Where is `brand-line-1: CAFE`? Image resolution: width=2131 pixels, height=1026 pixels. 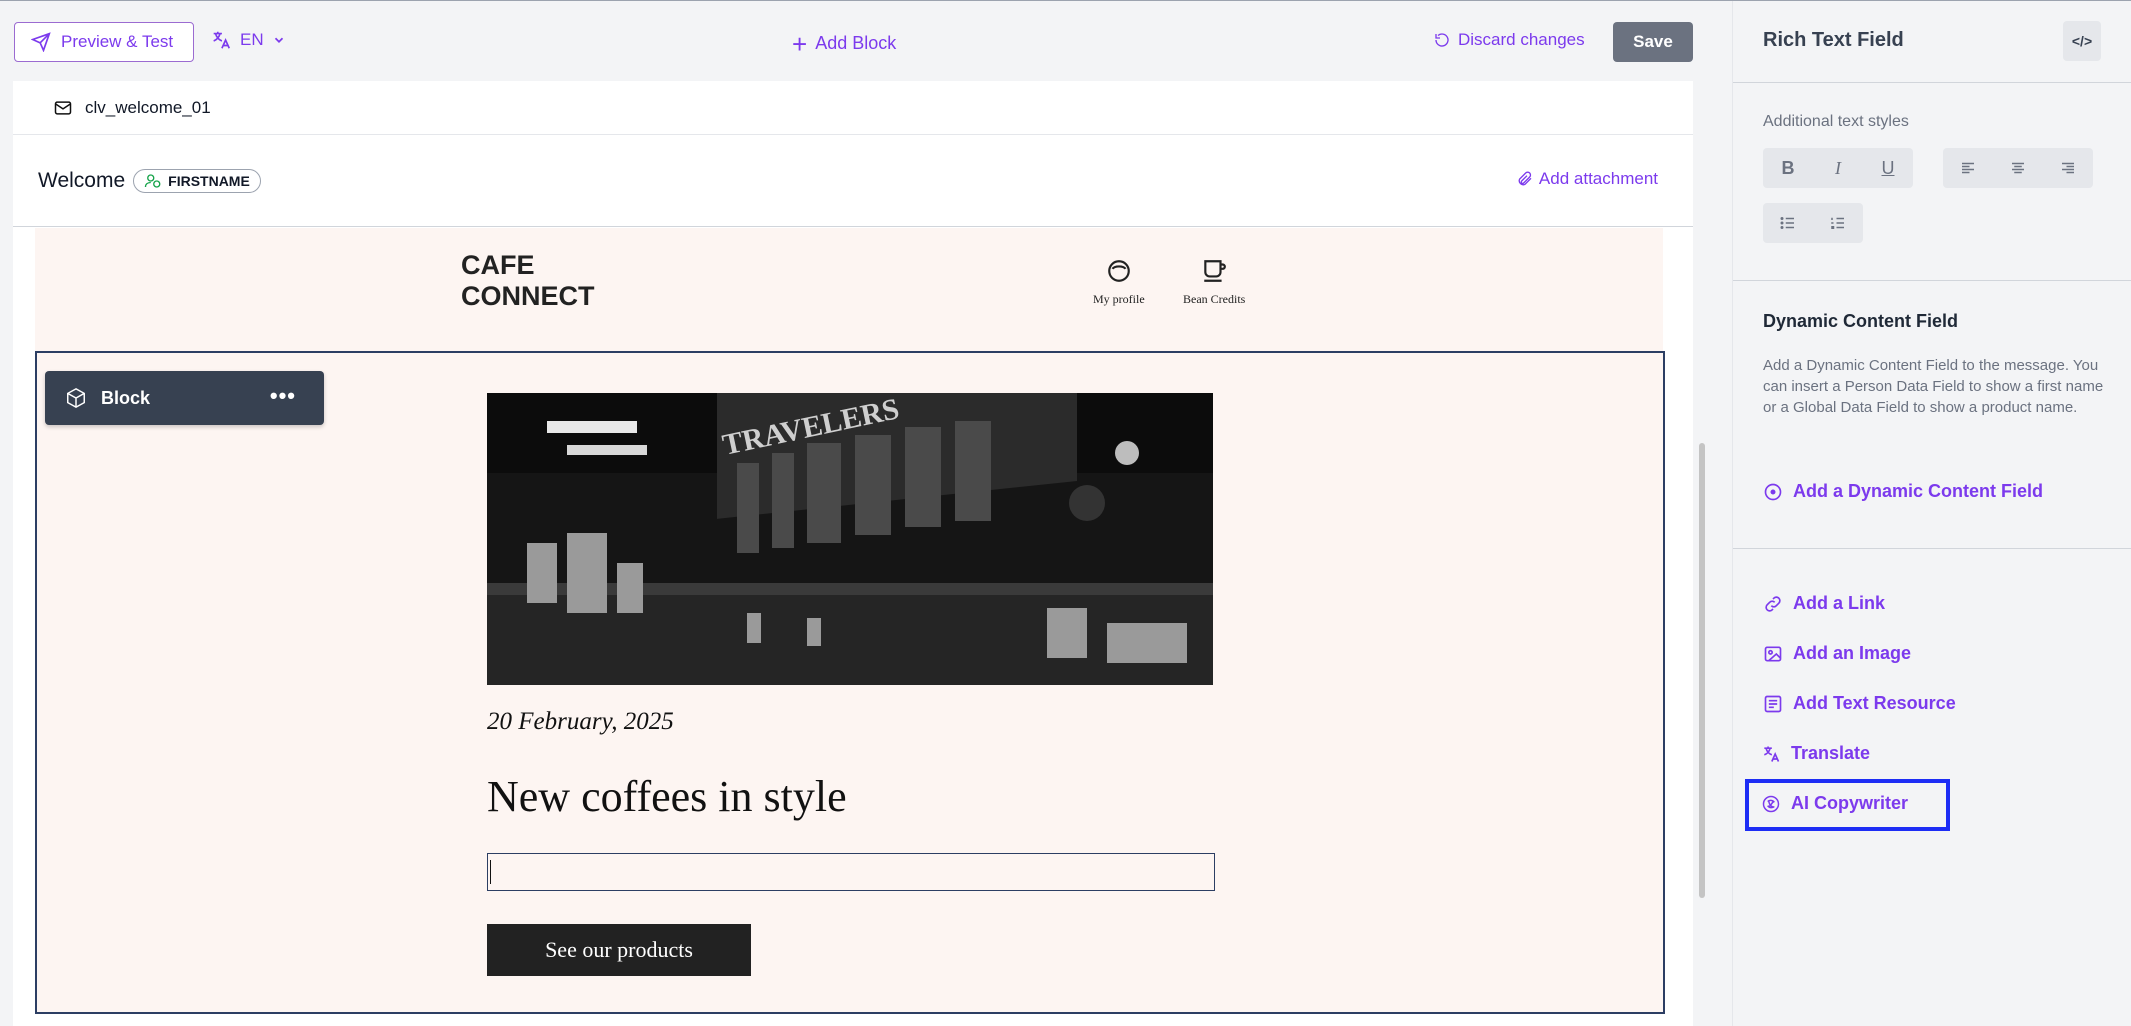
brand-line-1: CAFE is located at coordinates (498, 265).